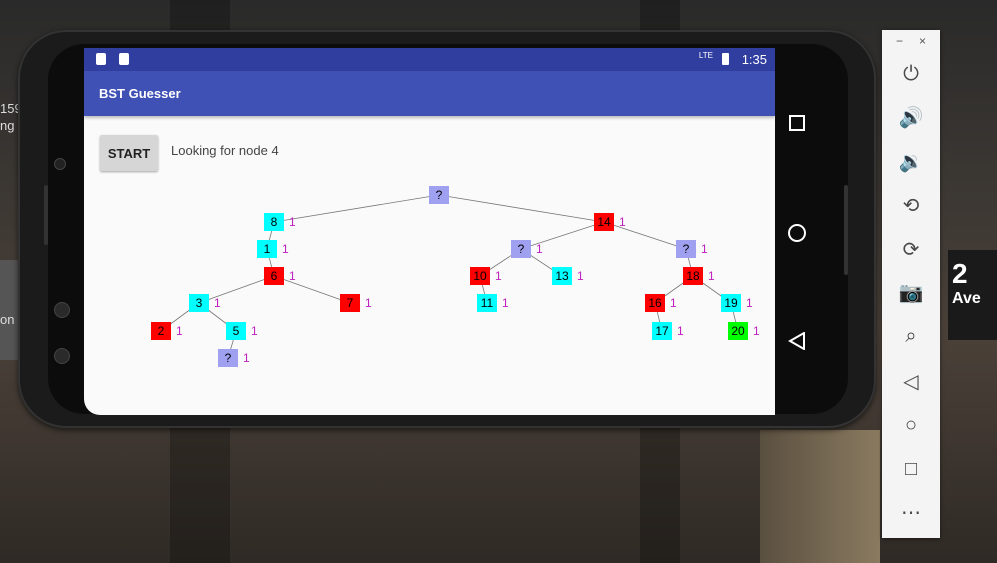 The width and height of the screenshot is (997, 563). Describe the element at coordinates (693, 276) in the screenshot. I see `tree-node-n18: 18` at that location.